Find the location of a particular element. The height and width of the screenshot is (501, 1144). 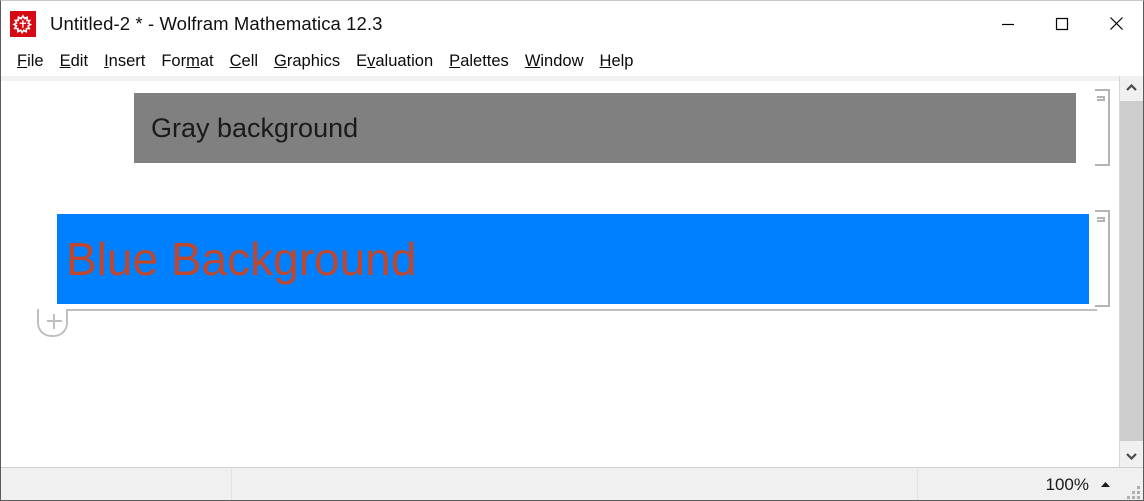

status-bar: 100% is located at coordinates (572, 484).